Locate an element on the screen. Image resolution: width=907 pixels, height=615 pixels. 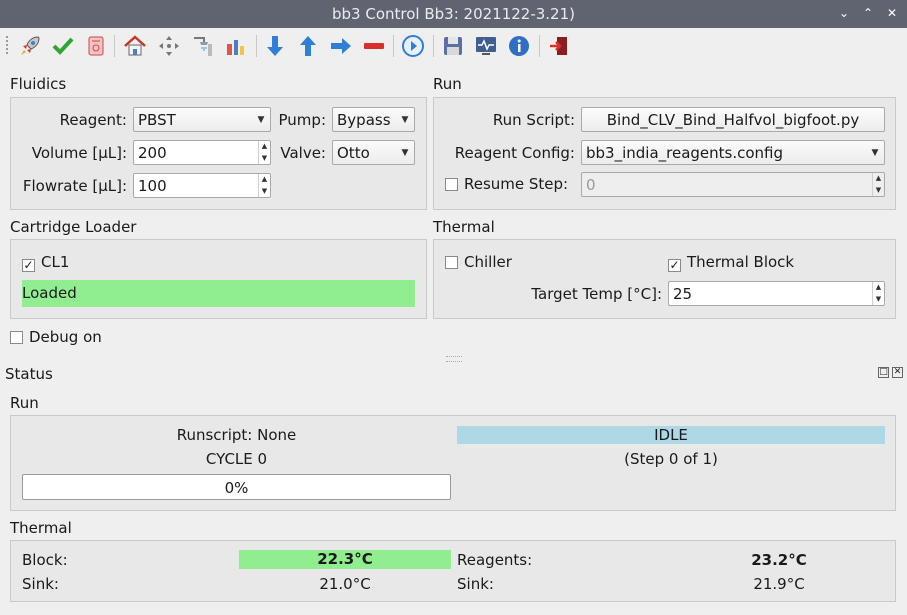
resume-step-checkbox is located at coordinates (451, 186).